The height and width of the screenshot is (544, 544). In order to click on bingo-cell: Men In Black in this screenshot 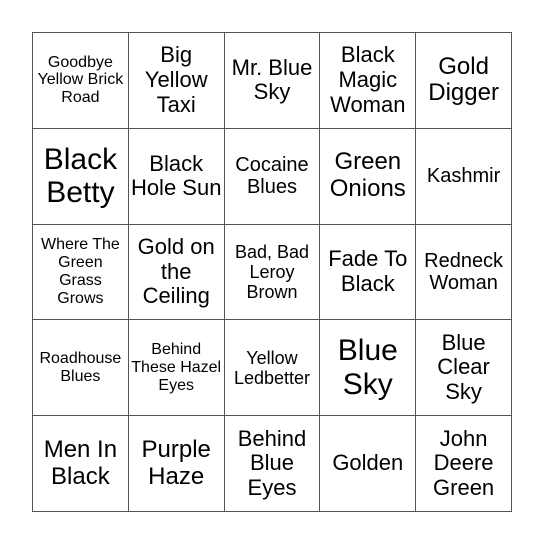, I will do `click(81, 464)`.